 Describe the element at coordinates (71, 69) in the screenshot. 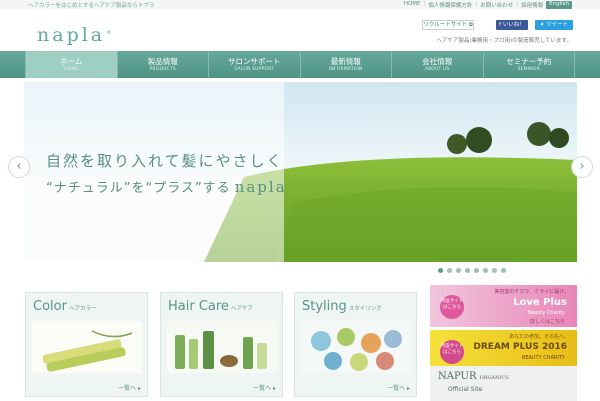

I see `nav-sublabel: HOME` at that location.